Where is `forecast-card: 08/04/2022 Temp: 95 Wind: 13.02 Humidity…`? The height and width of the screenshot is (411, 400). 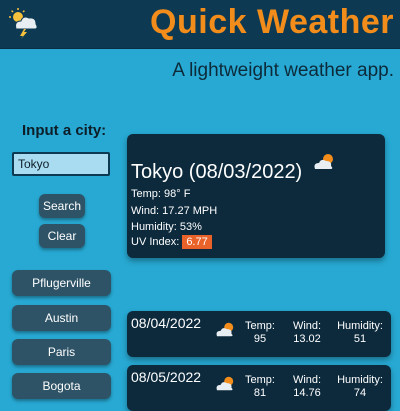 forecast-card: 08/04/2022 Temp: 95 Wind: 13.02 Humidity… is located at coordinates (259, 334).